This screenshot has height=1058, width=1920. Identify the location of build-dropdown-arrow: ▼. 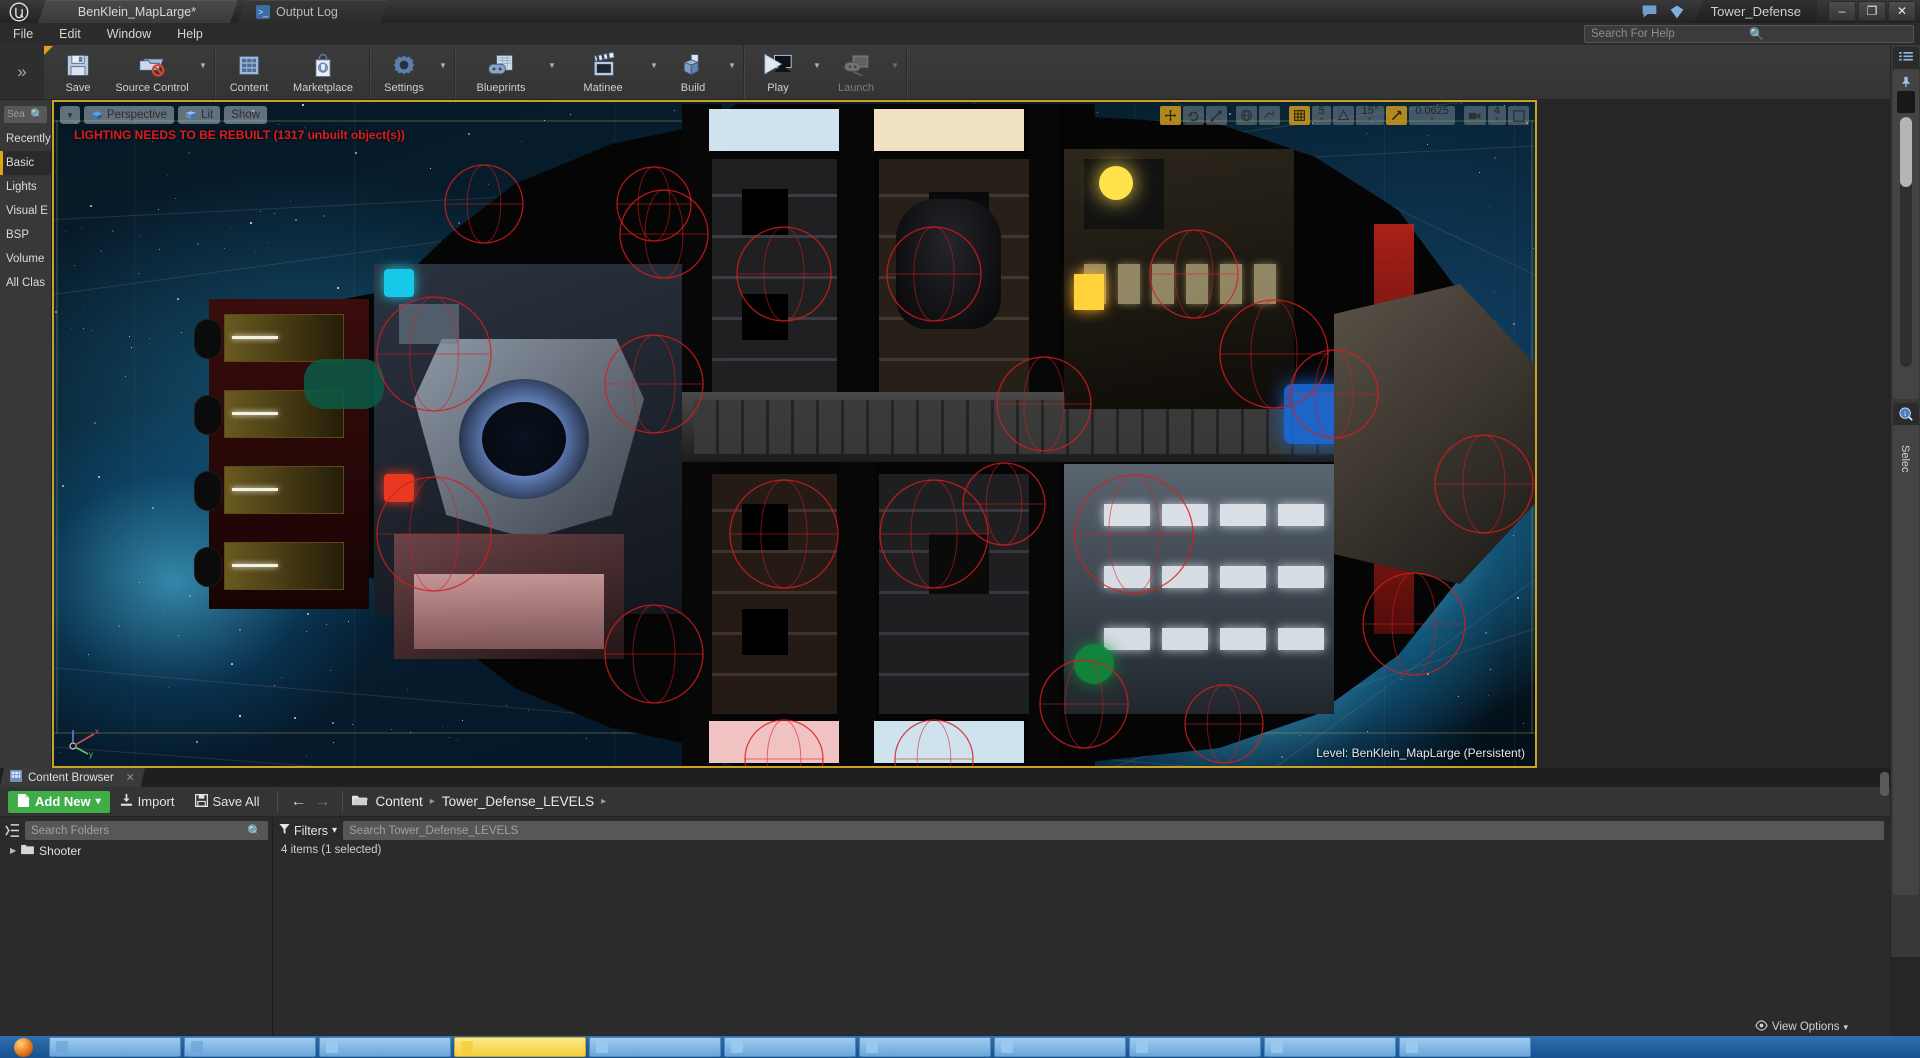
(732, 72).